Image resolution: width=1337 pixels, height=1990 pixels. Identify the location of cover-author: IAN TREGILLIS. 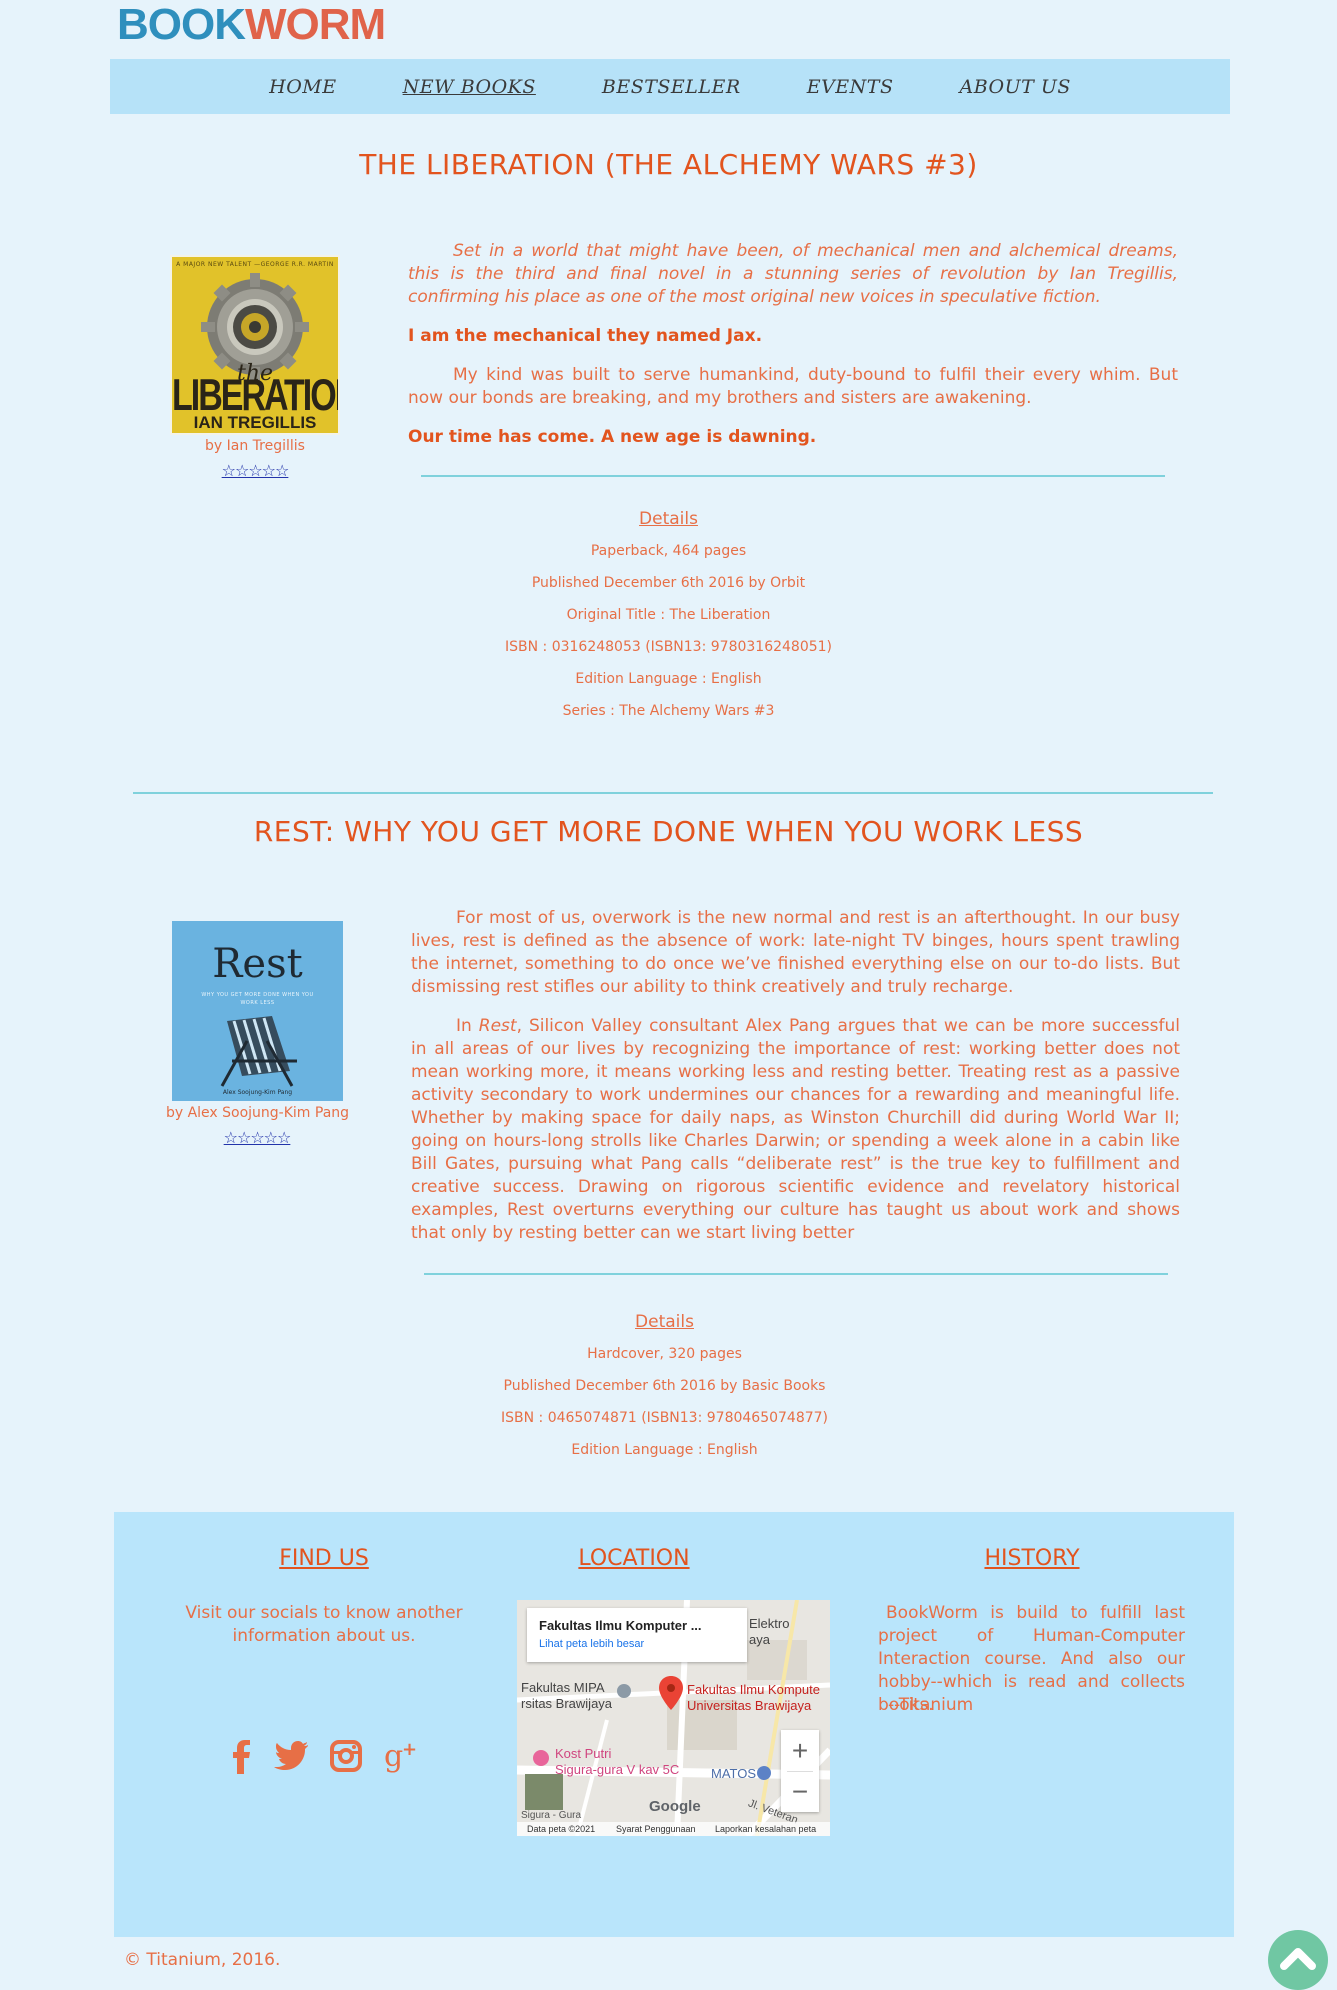
(255, 422).